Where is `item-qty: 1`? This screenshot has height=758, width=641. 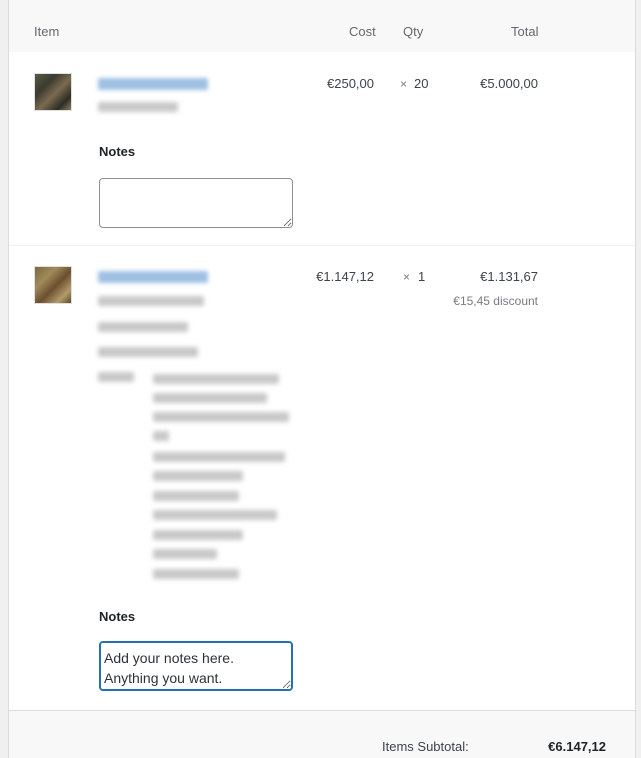
item-qty: 1 is located at coordinates (422, 276).